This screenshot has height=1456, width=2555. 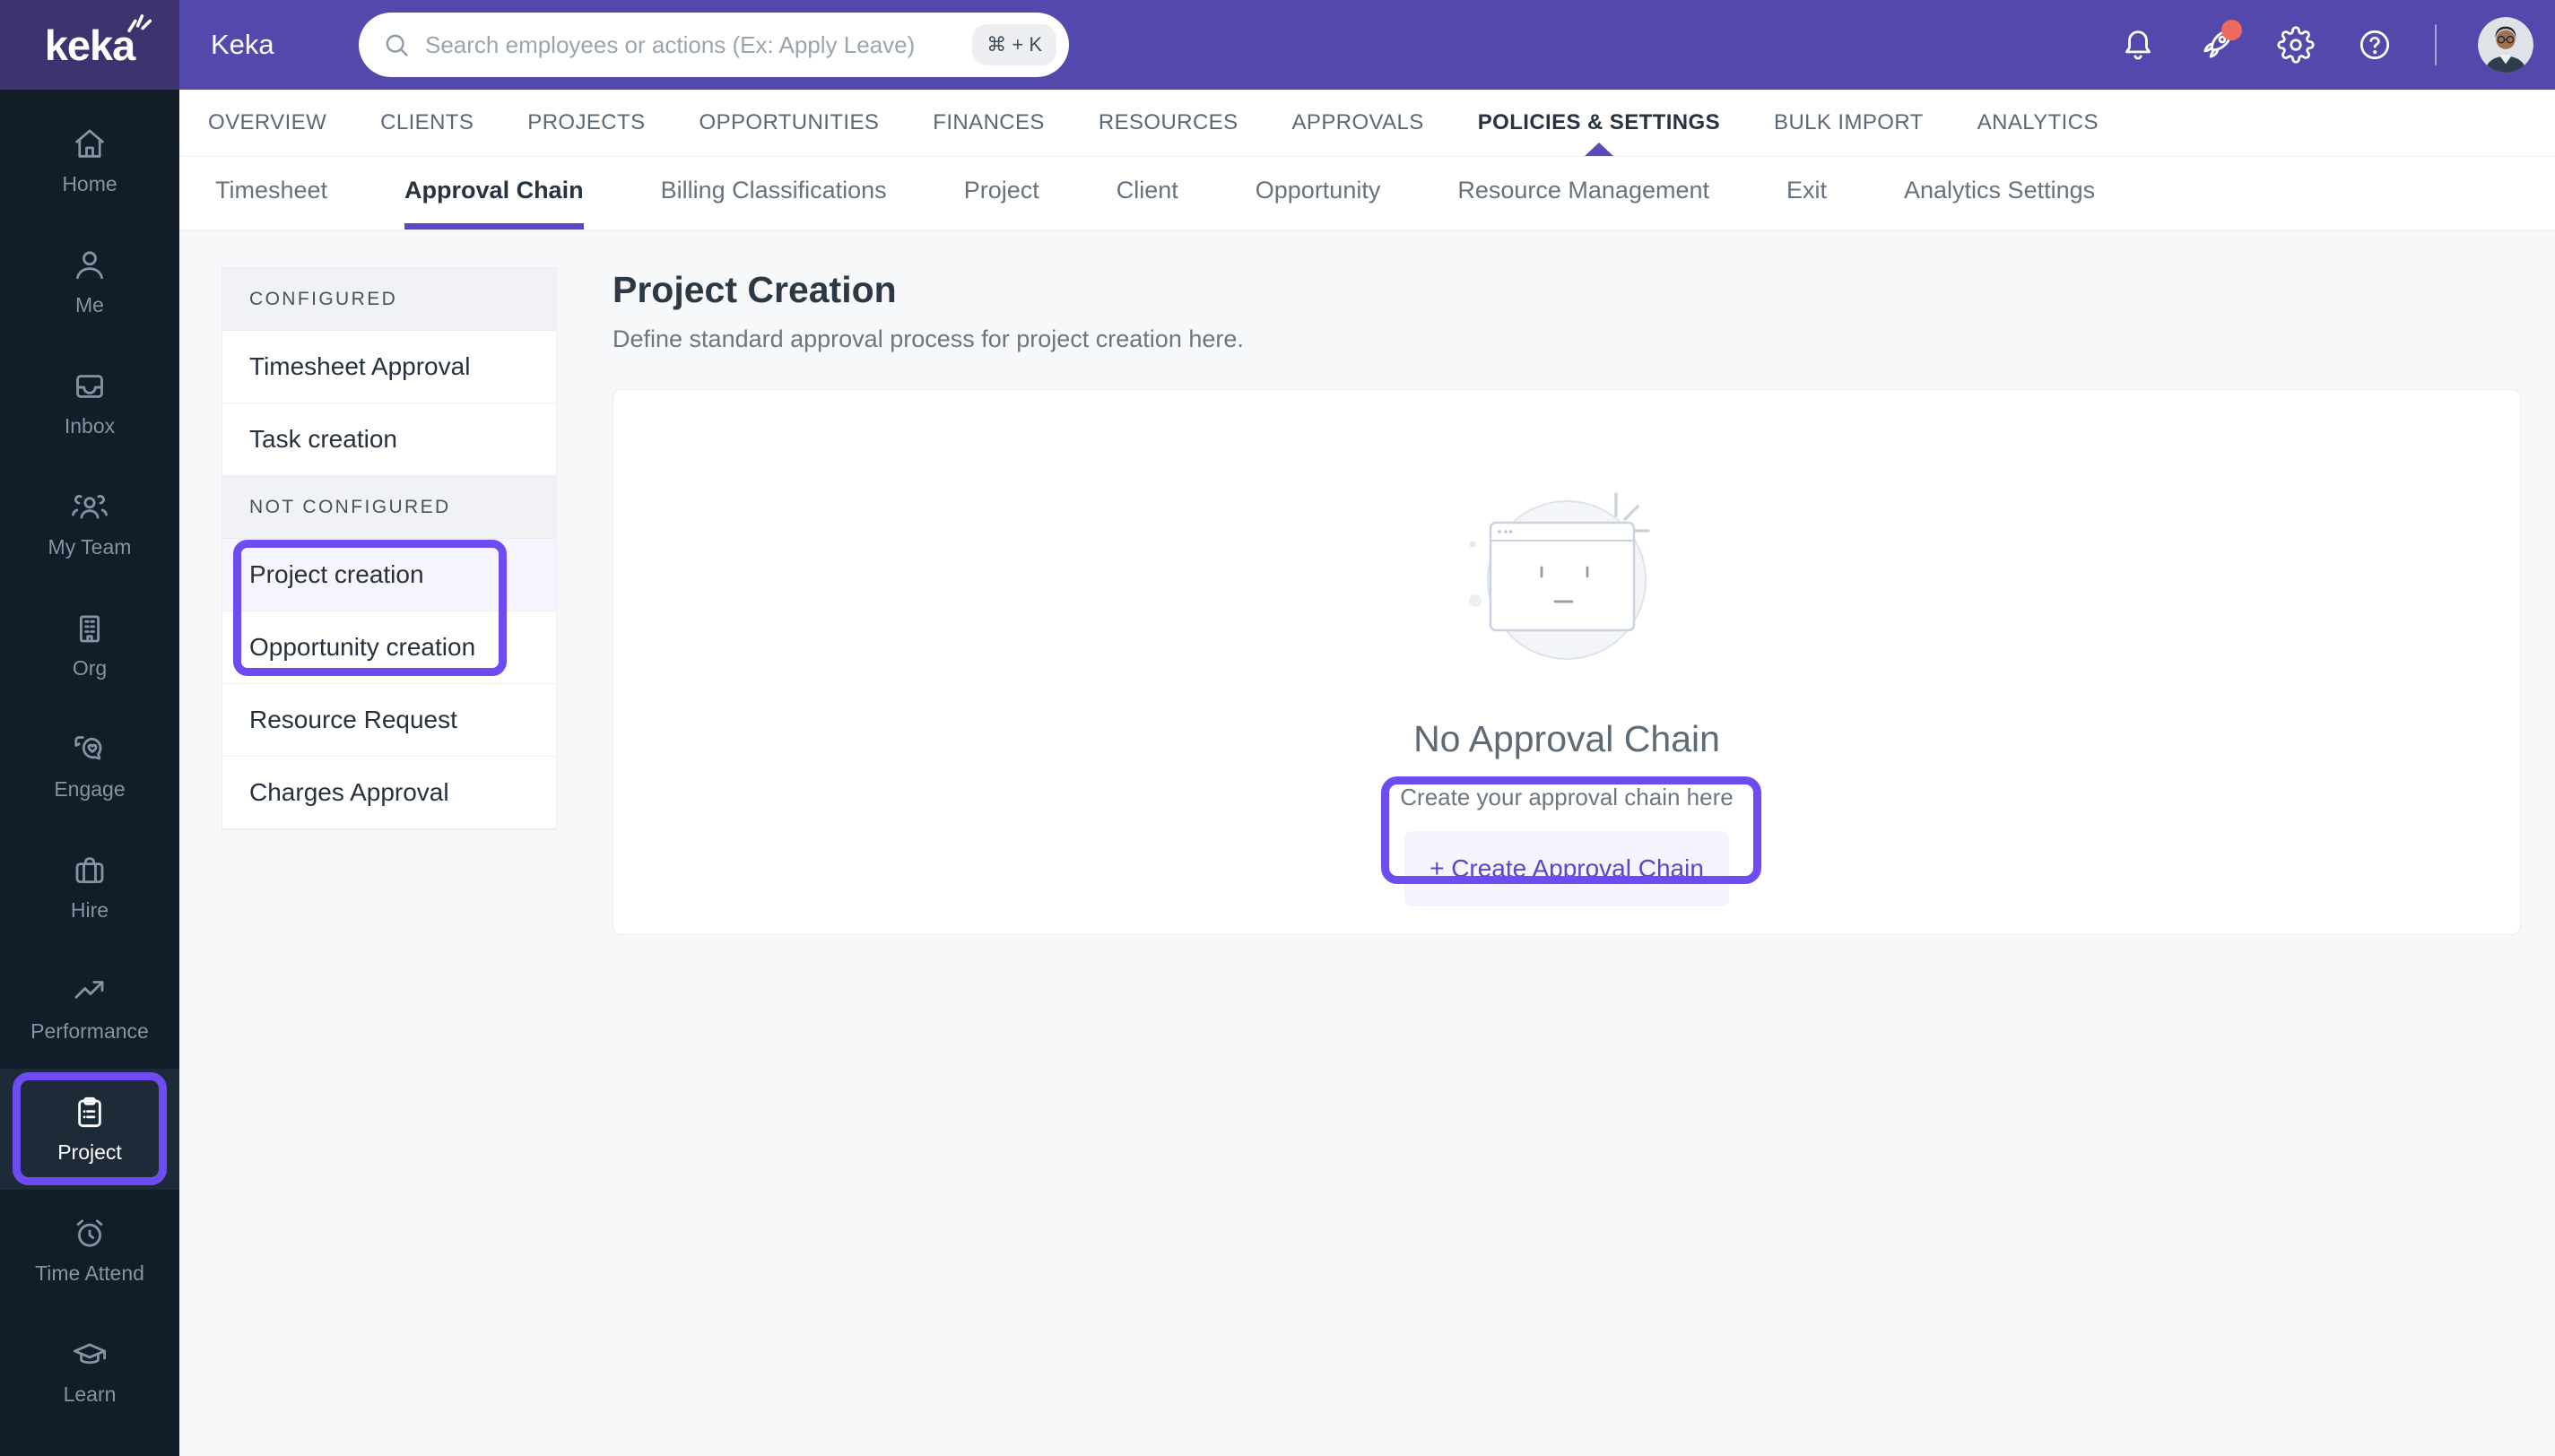 What do you see at coordinates (90, 668) in the screenshot?
I see `sidebar-item-label: Org` at bounding box center [90, 668].